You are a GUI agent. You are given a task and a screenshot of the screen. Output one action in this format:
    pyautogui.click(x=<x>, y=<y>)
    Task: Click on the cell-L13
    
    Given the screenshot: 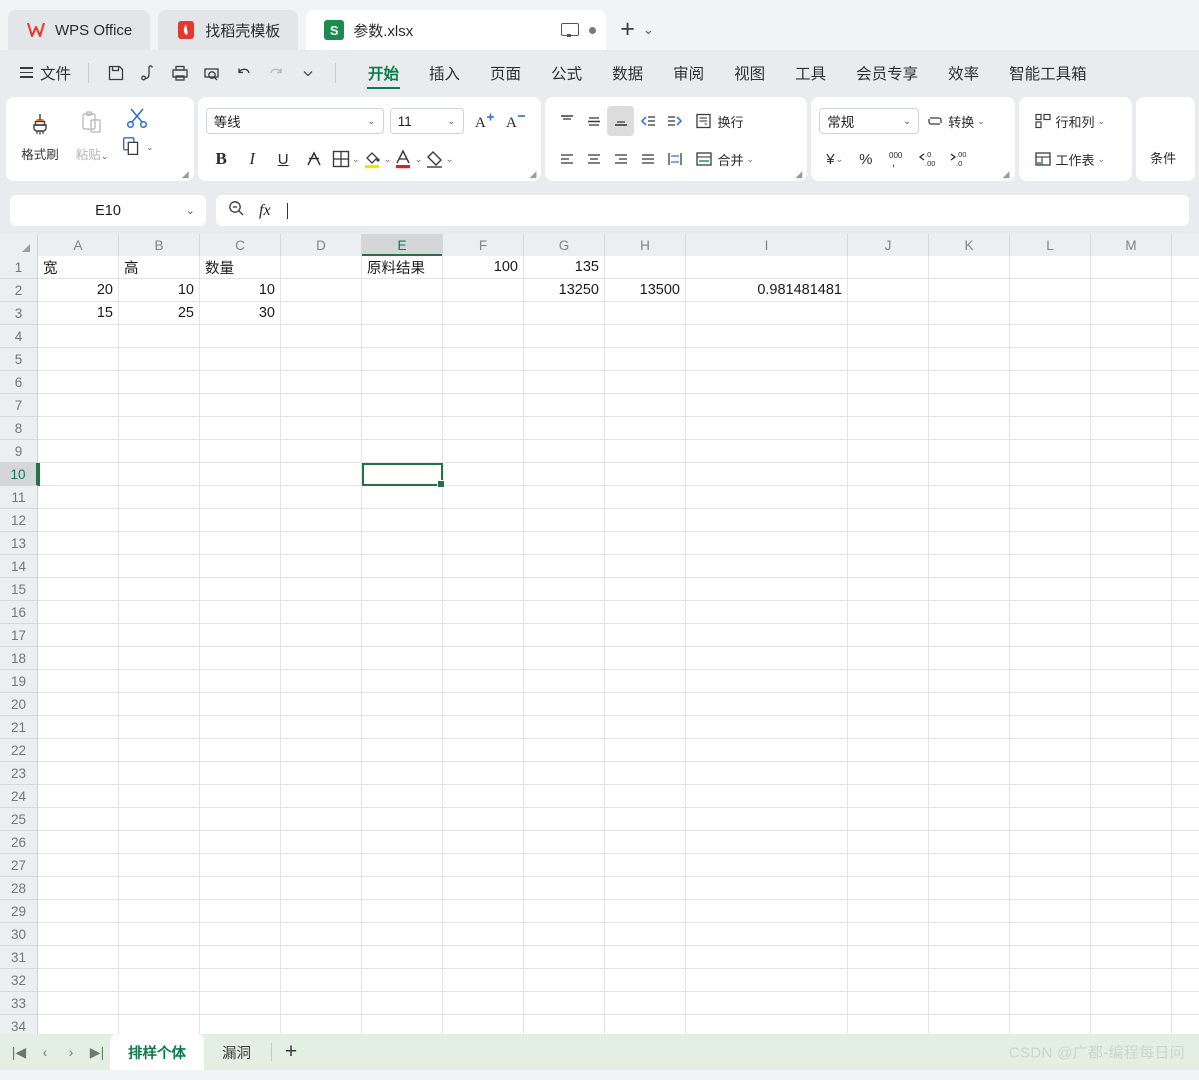 What is the action you would take?
    pyautogui.click(x=1050, y=543)
    